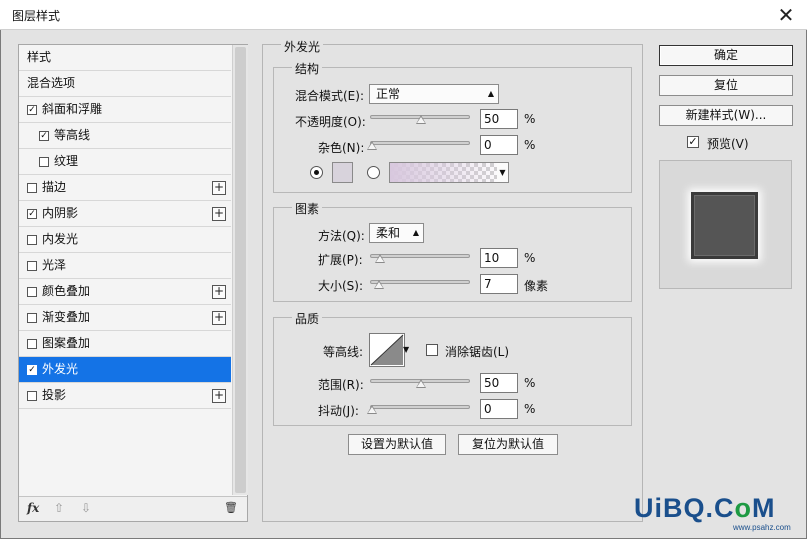 The width and height of the screenshot is (807, 539). Describe the element at coordinates (54, 395) in the screenshot. I see `style-item-label: 投影` at that location.